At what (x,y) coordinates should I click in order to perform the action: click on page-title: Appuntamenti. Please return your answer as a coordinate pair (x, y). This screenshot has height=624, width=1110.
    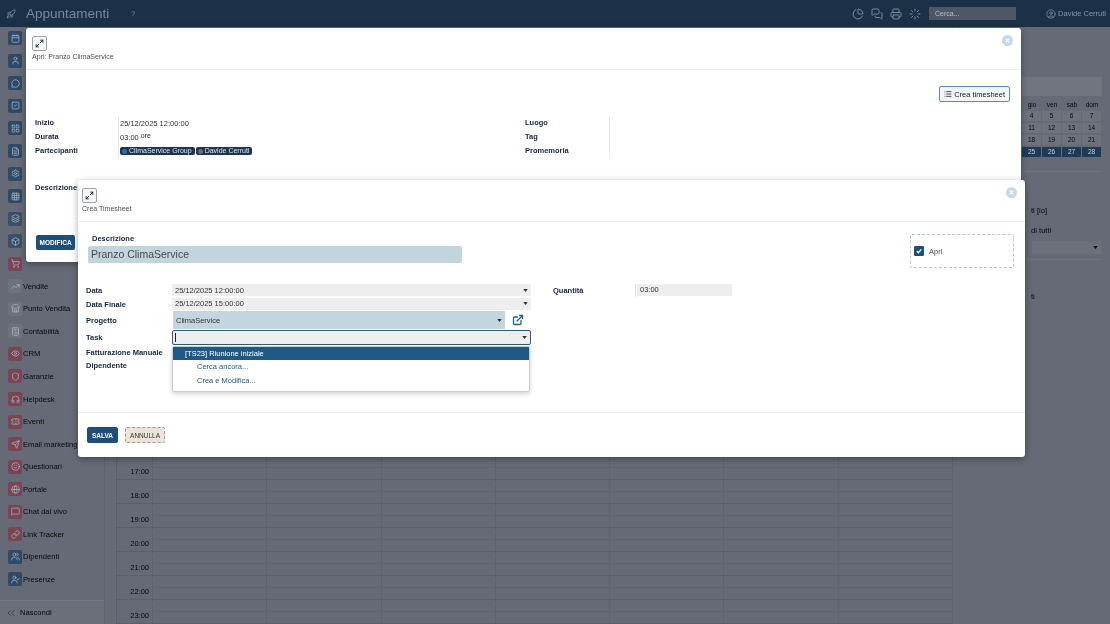
    Looking at the image, I should click on (68, 13).